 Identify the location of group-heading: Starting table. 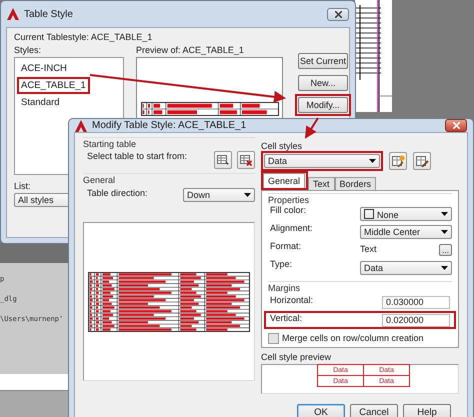
(110, 144).